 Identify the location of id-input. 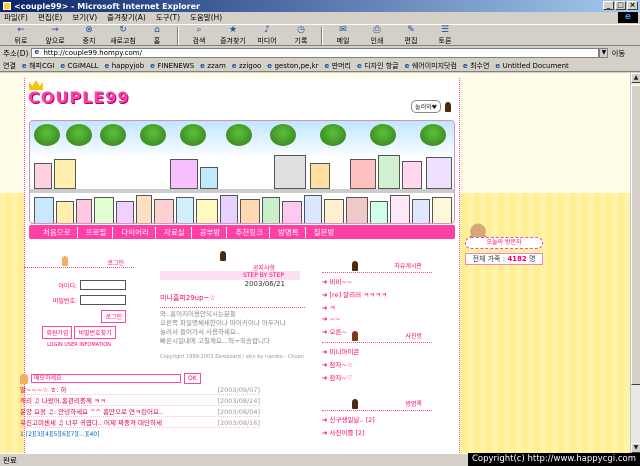
(103, 285).